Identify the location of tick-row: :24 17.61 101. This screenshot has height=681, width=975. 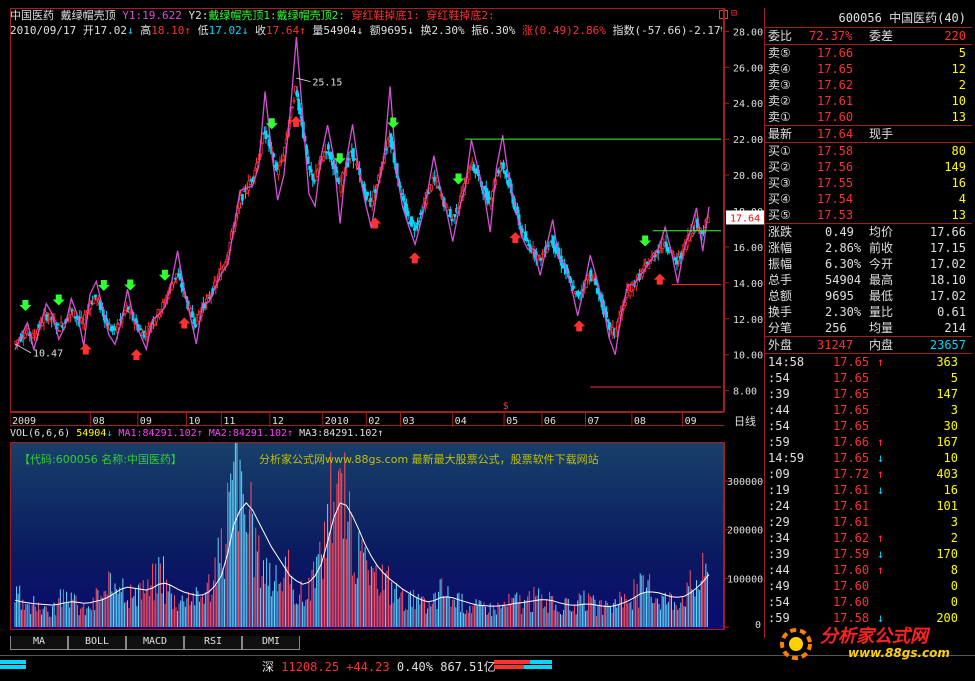
(868, 506).